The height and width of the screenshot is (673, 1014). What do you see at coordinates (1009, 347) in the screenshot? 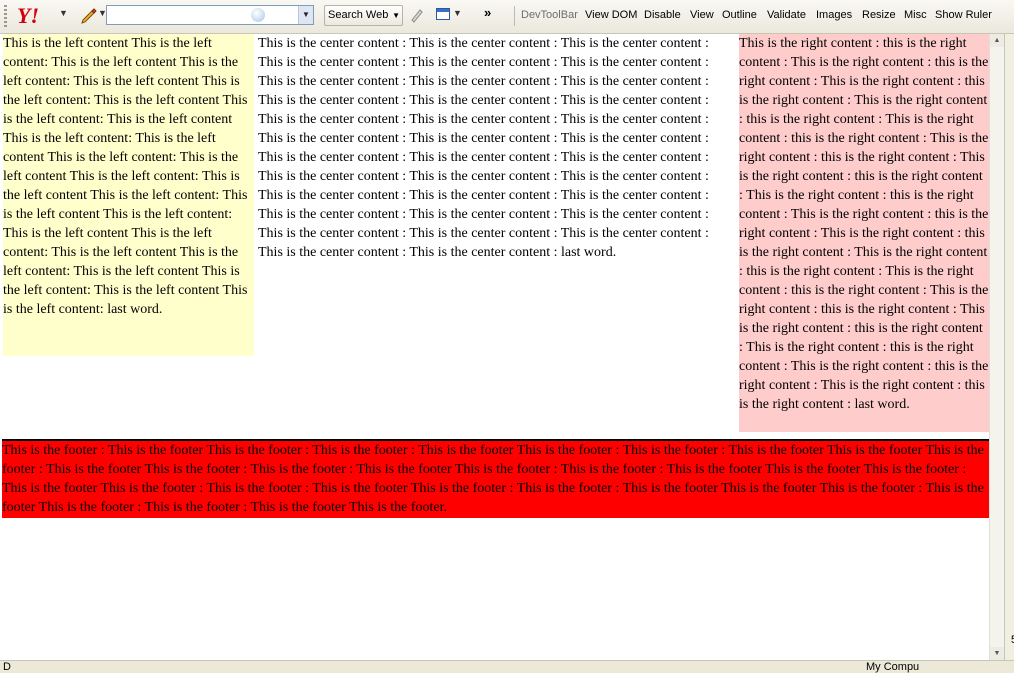
I see `adjacent-window-edge: 5` at bounding box center [1009, 347].